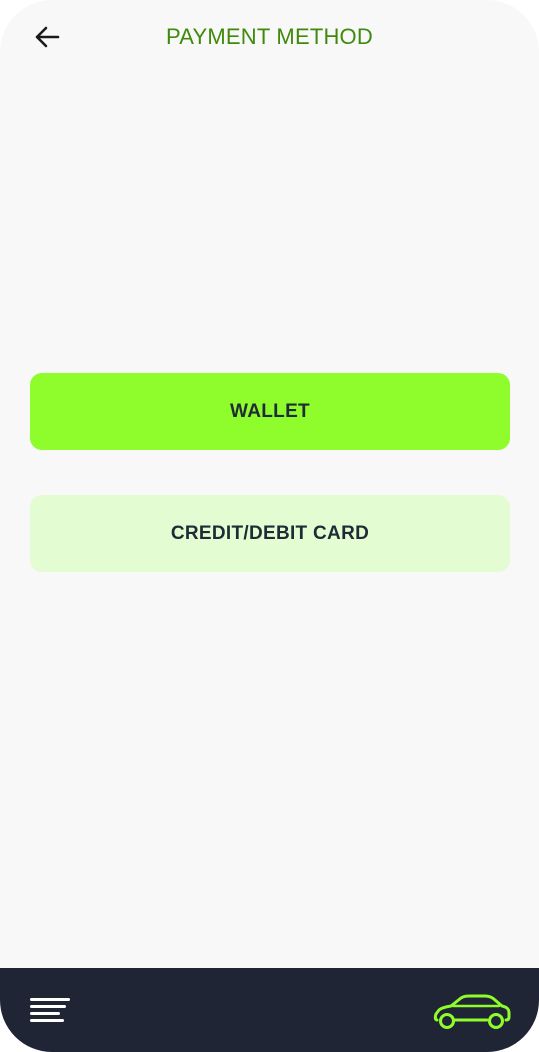  Describe the element at coordinates (269, 1010) in the screenshot. I see `bottom-navigation-bar` at that location.